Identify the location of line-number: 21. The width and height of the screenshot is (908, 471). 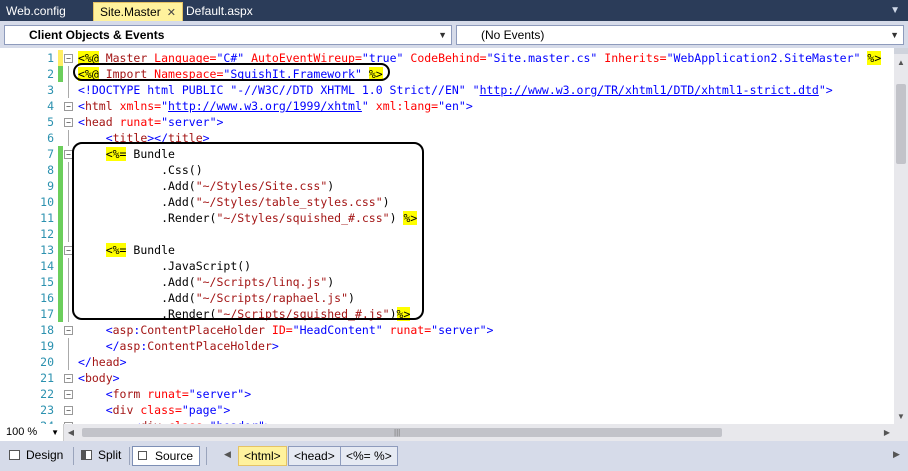
(47, 378).